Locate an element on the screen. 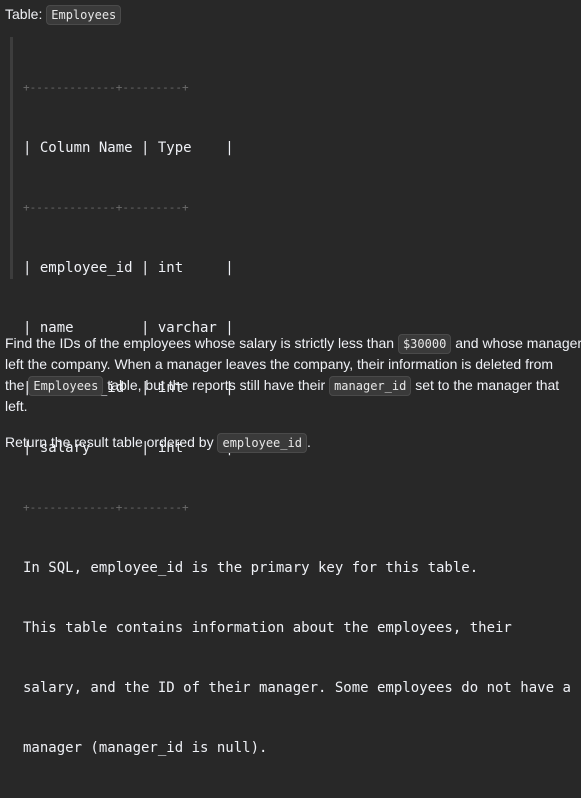 The height and width of the screenshot is (798, 581). salary-threshold-code: $30000 is located at coordinates (424, 344).